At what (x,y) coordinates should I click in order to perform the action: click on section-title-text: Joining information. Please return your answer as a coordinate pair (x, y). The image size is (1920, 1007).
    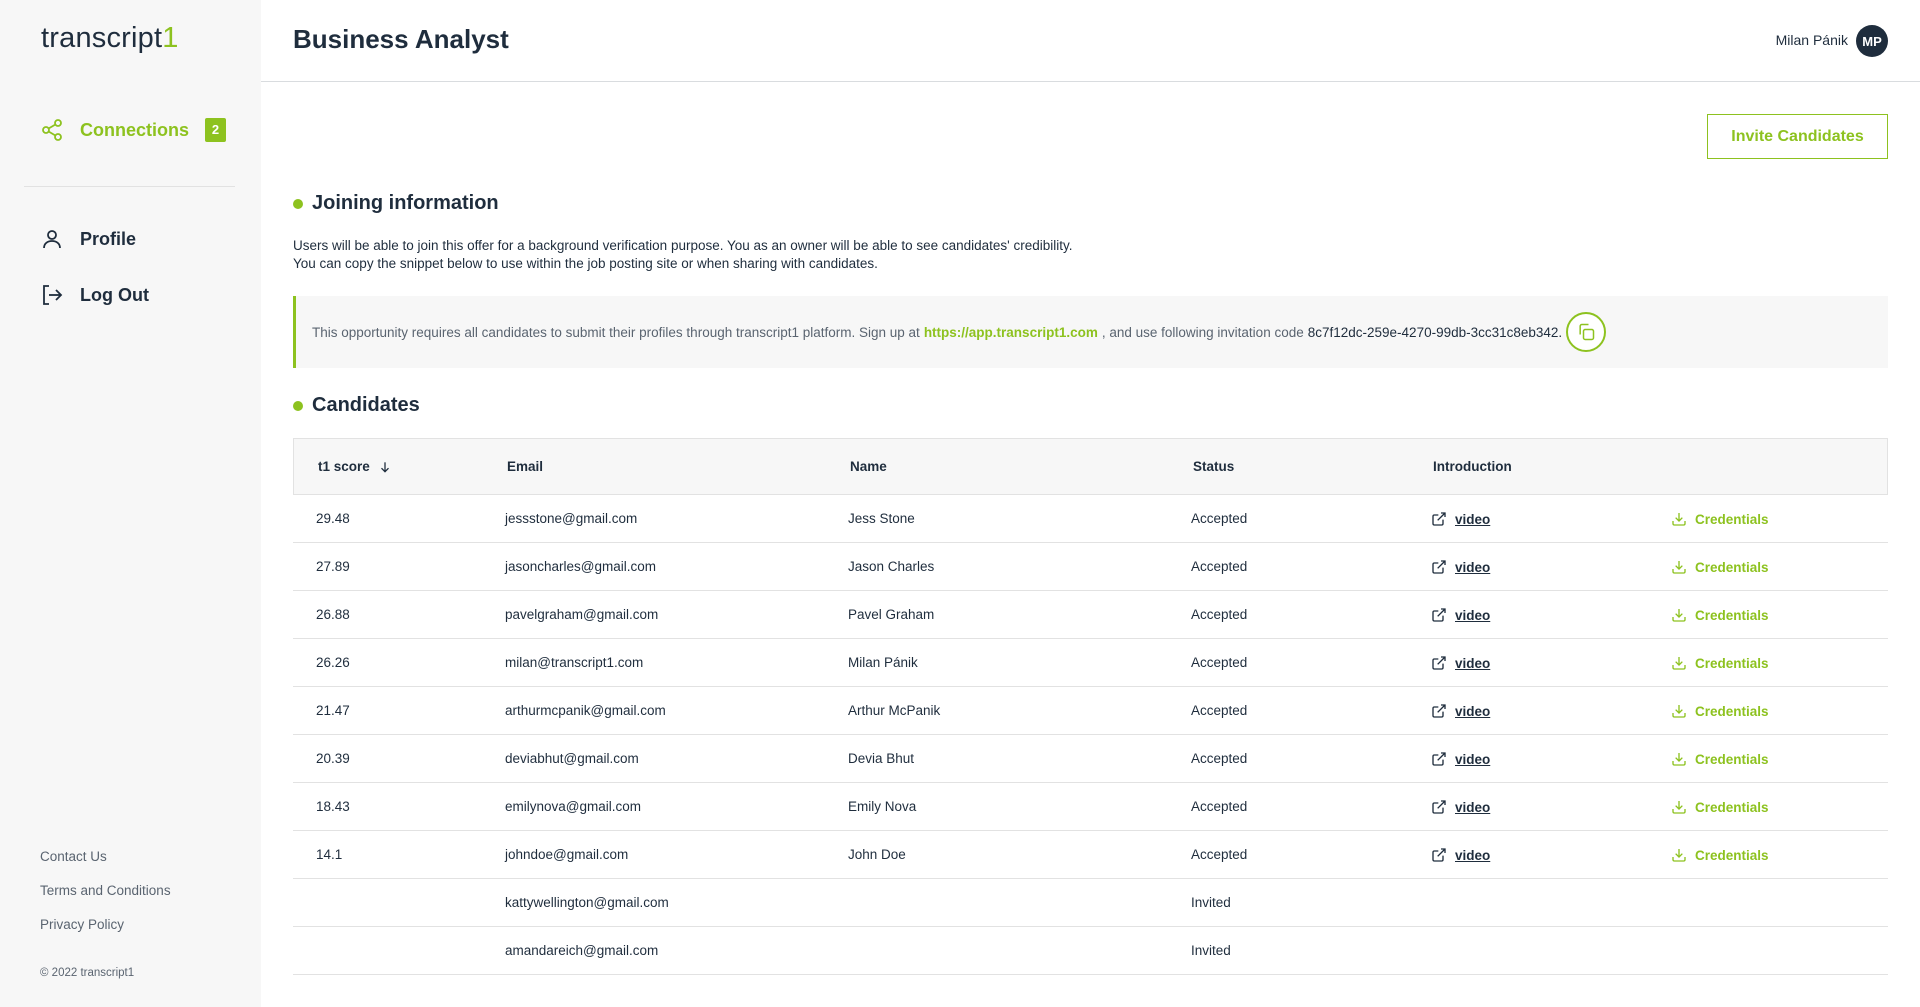
    Looking at the image, I should click on (405, 203).